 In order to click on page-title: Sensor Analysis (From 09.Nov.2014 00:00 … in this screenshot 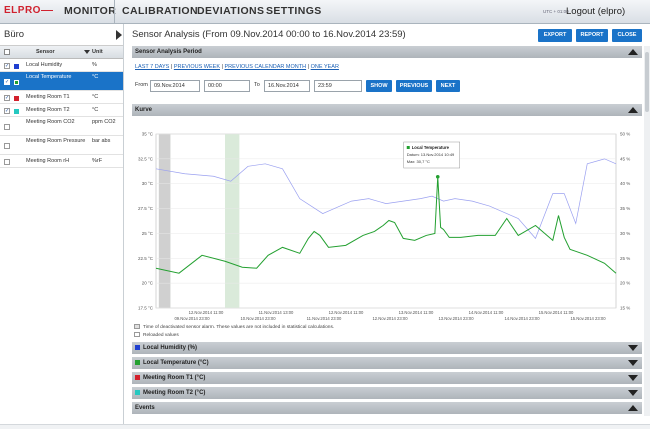, I will do `click(269, 34)`.